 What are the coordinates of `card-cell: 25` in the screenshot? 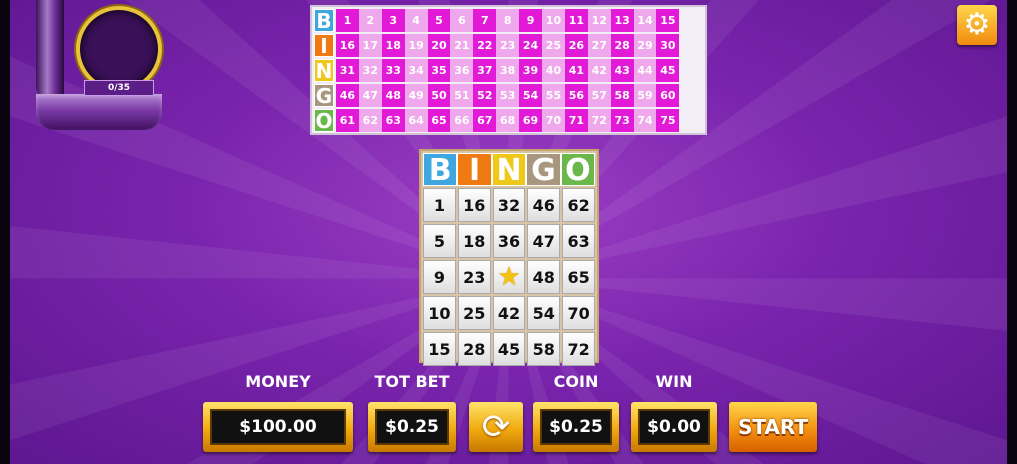 It's located at (474, 313).